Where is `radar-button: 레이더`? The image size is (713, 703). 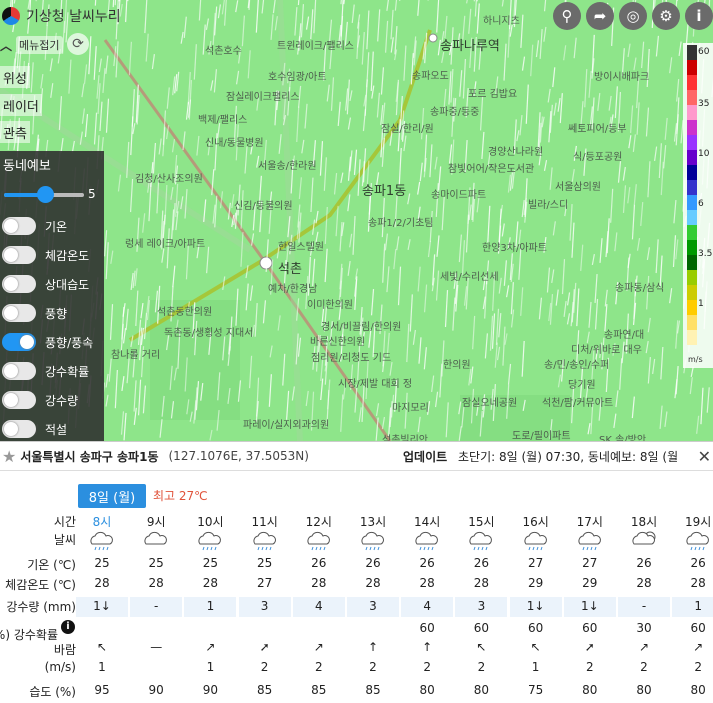 radar-button: 레이더 is located at coordinates (21, 105).